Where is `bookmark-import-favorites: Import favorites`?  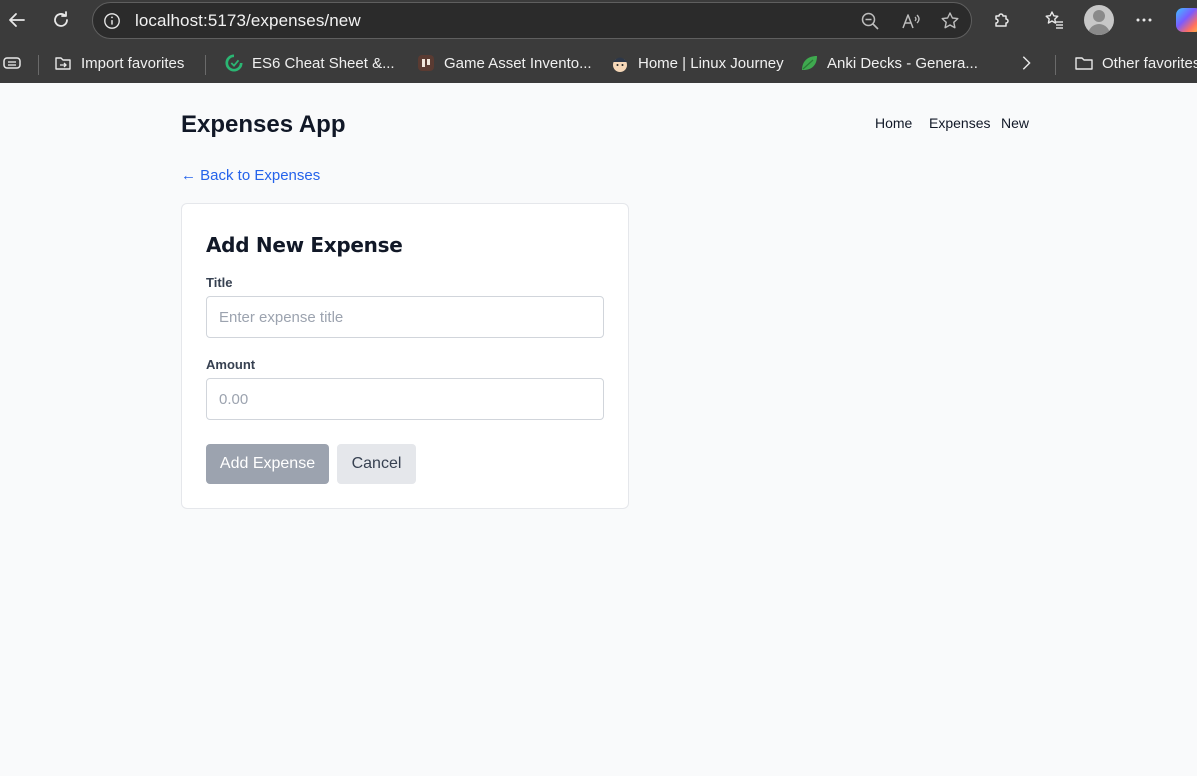
bookmark-import-favorites: Import favorites is located at coordinates (118, 63).